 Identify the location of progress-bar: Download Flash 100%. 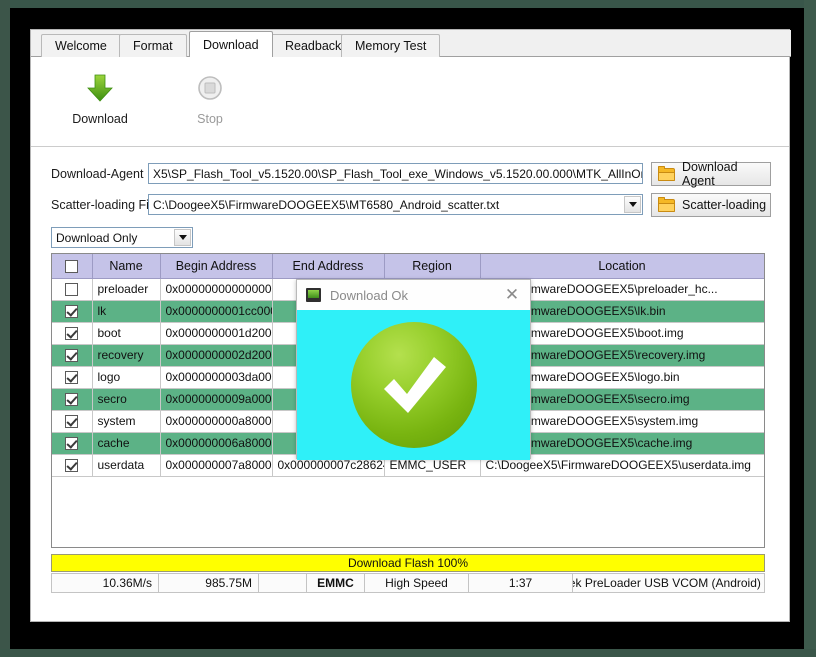
(408, 563).